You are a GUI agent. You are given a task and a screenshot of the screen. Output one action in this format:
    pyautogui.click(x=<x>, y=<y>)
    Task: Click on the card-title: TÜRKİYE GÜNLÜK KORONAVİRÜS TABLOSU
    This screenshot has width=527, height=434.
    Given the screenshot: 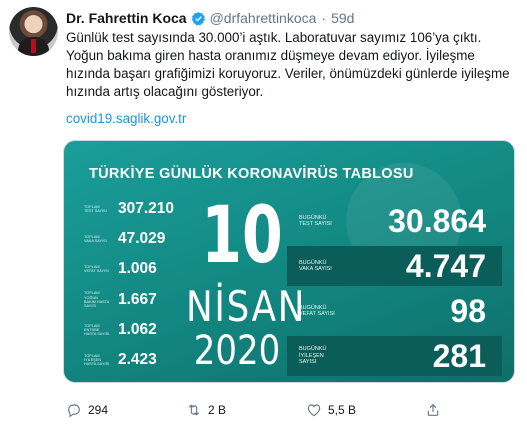 What is the action you would take?
    pyautogui.click(x=251, y=174)
    